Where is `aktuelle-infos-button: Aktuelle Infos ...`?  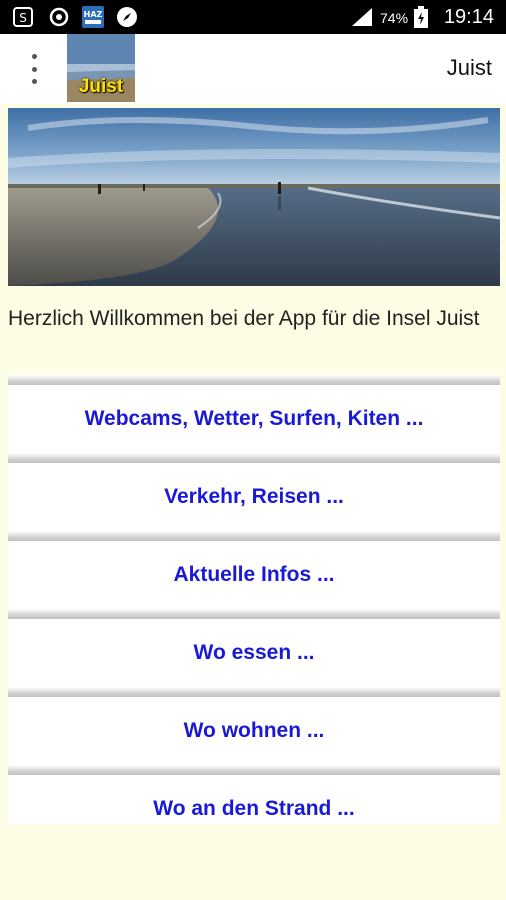
aktuelle-infos-button: Aktuelle Infos ... is located at coordinates (254, 575).